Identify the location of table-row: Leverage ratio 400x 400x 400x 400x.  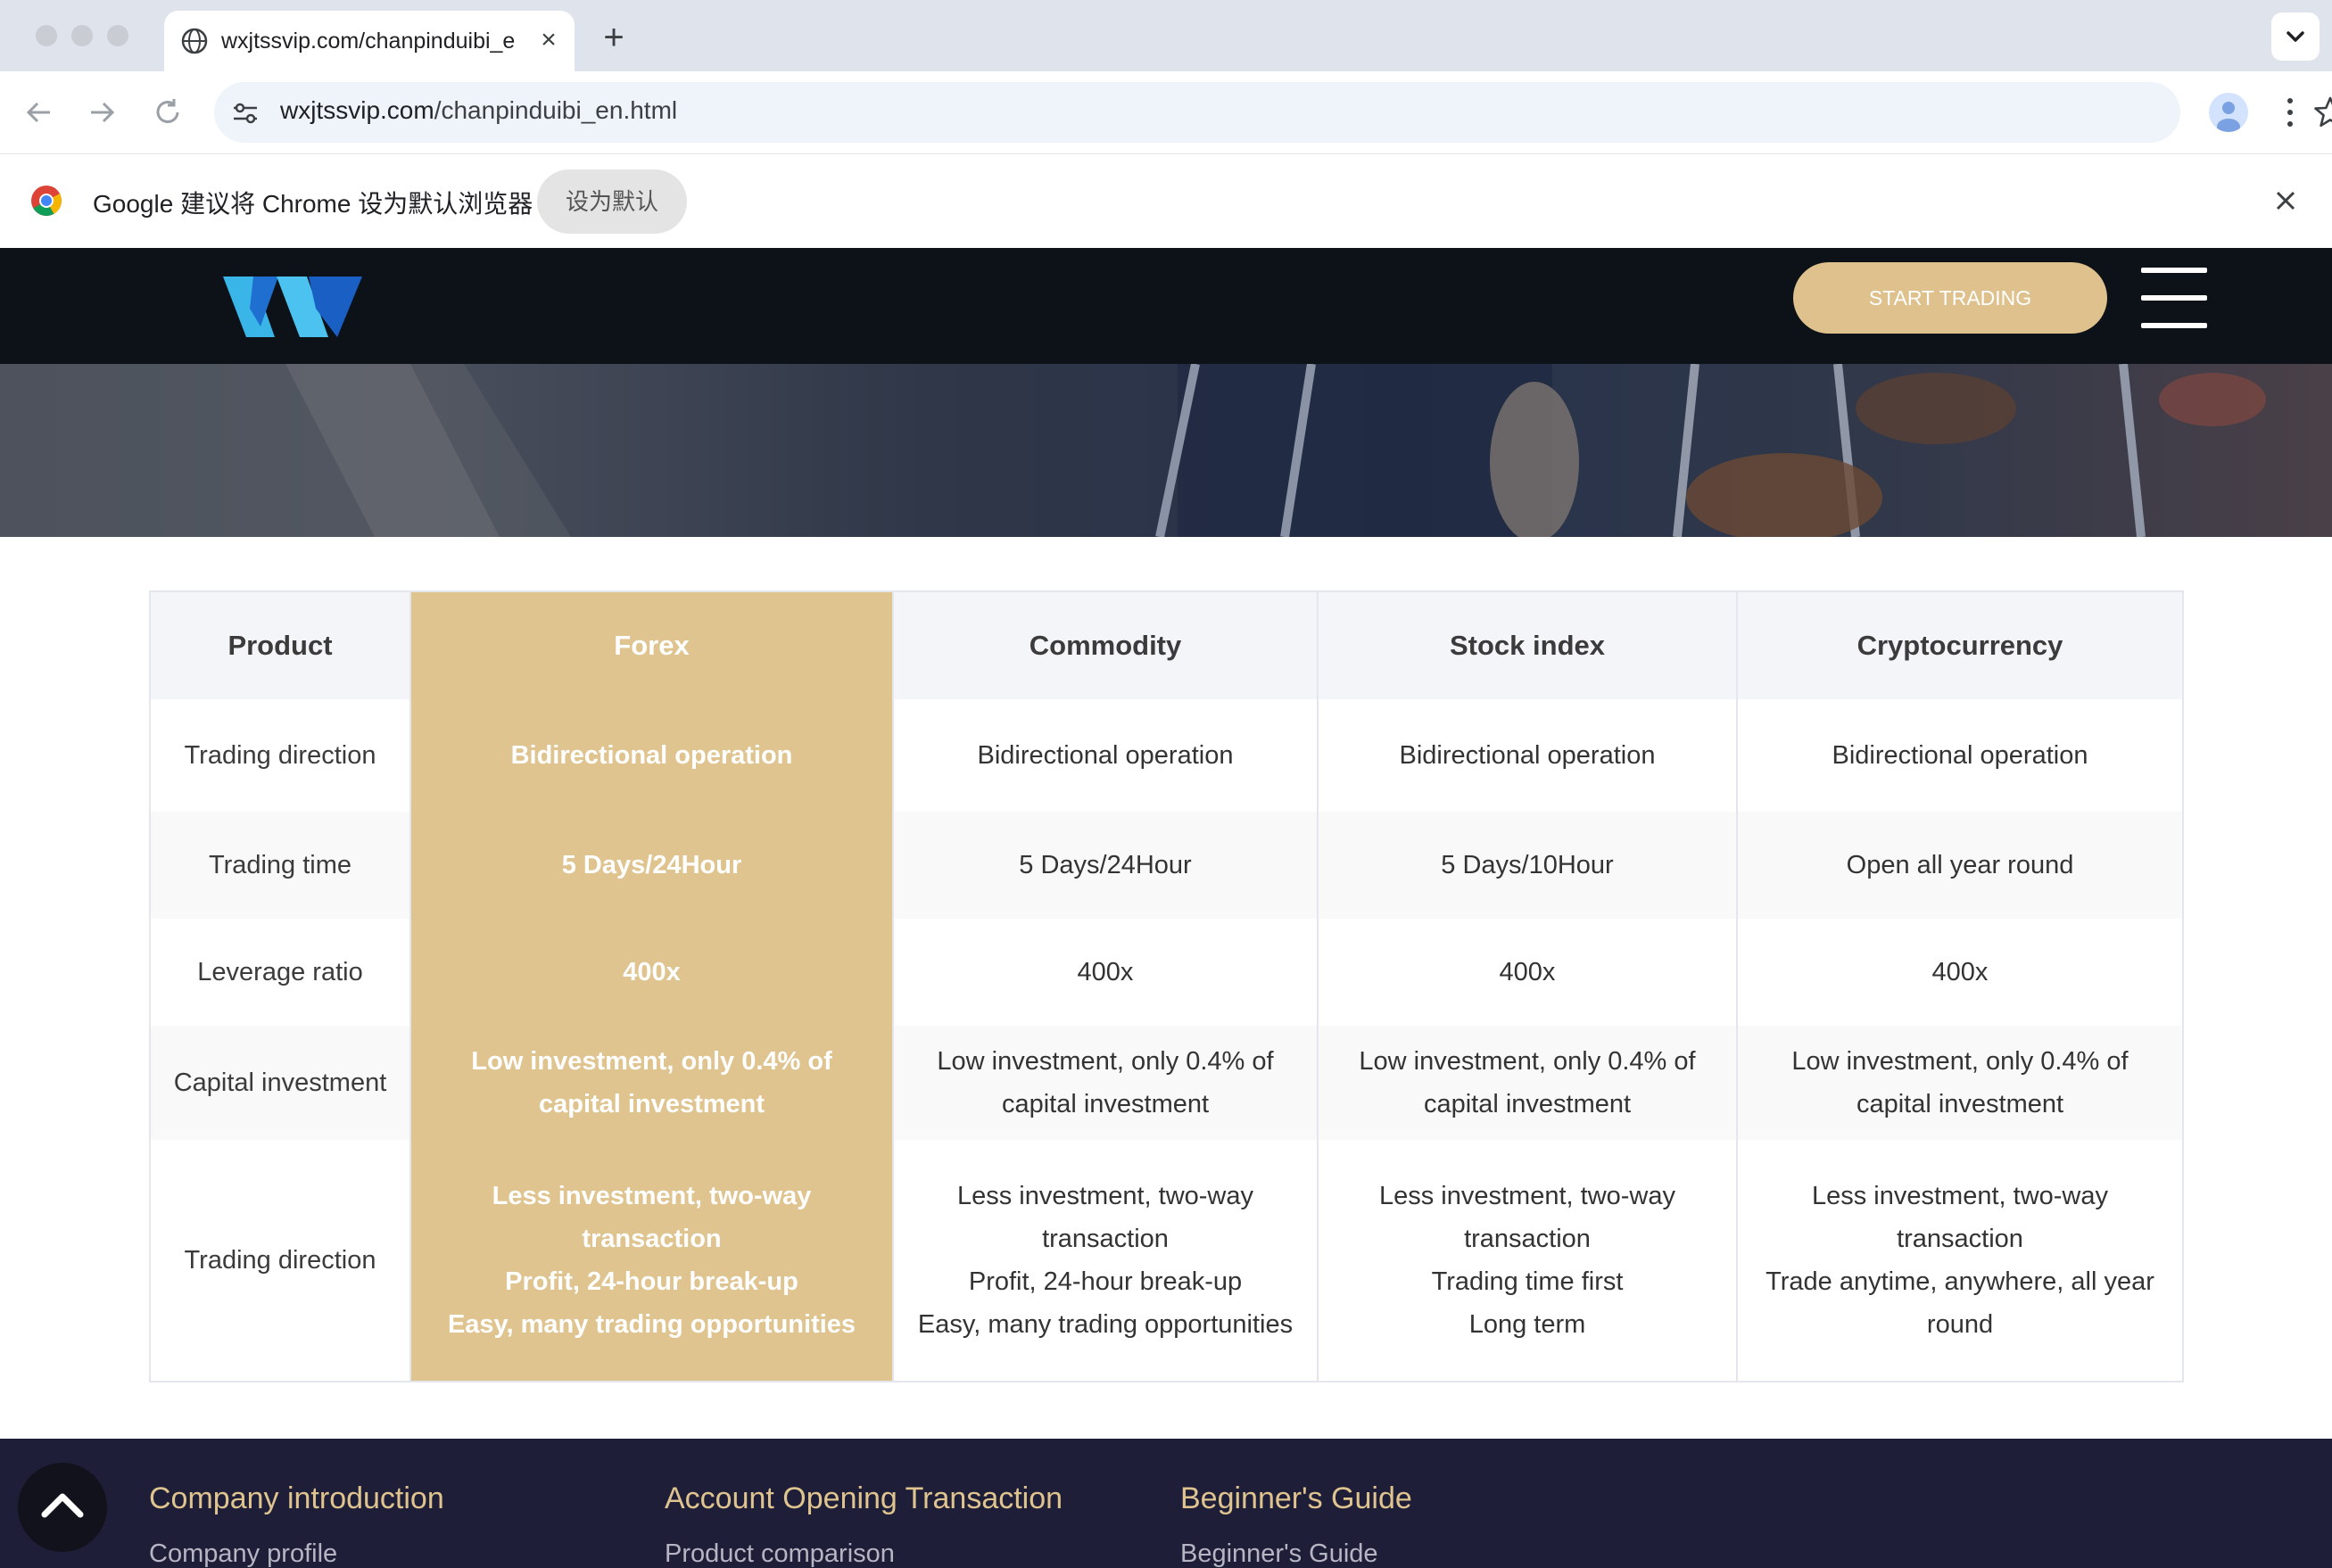
(1166, 972).